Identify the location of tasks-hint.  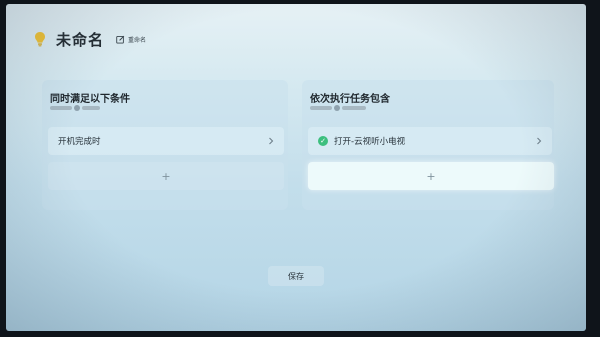
(338, 108).